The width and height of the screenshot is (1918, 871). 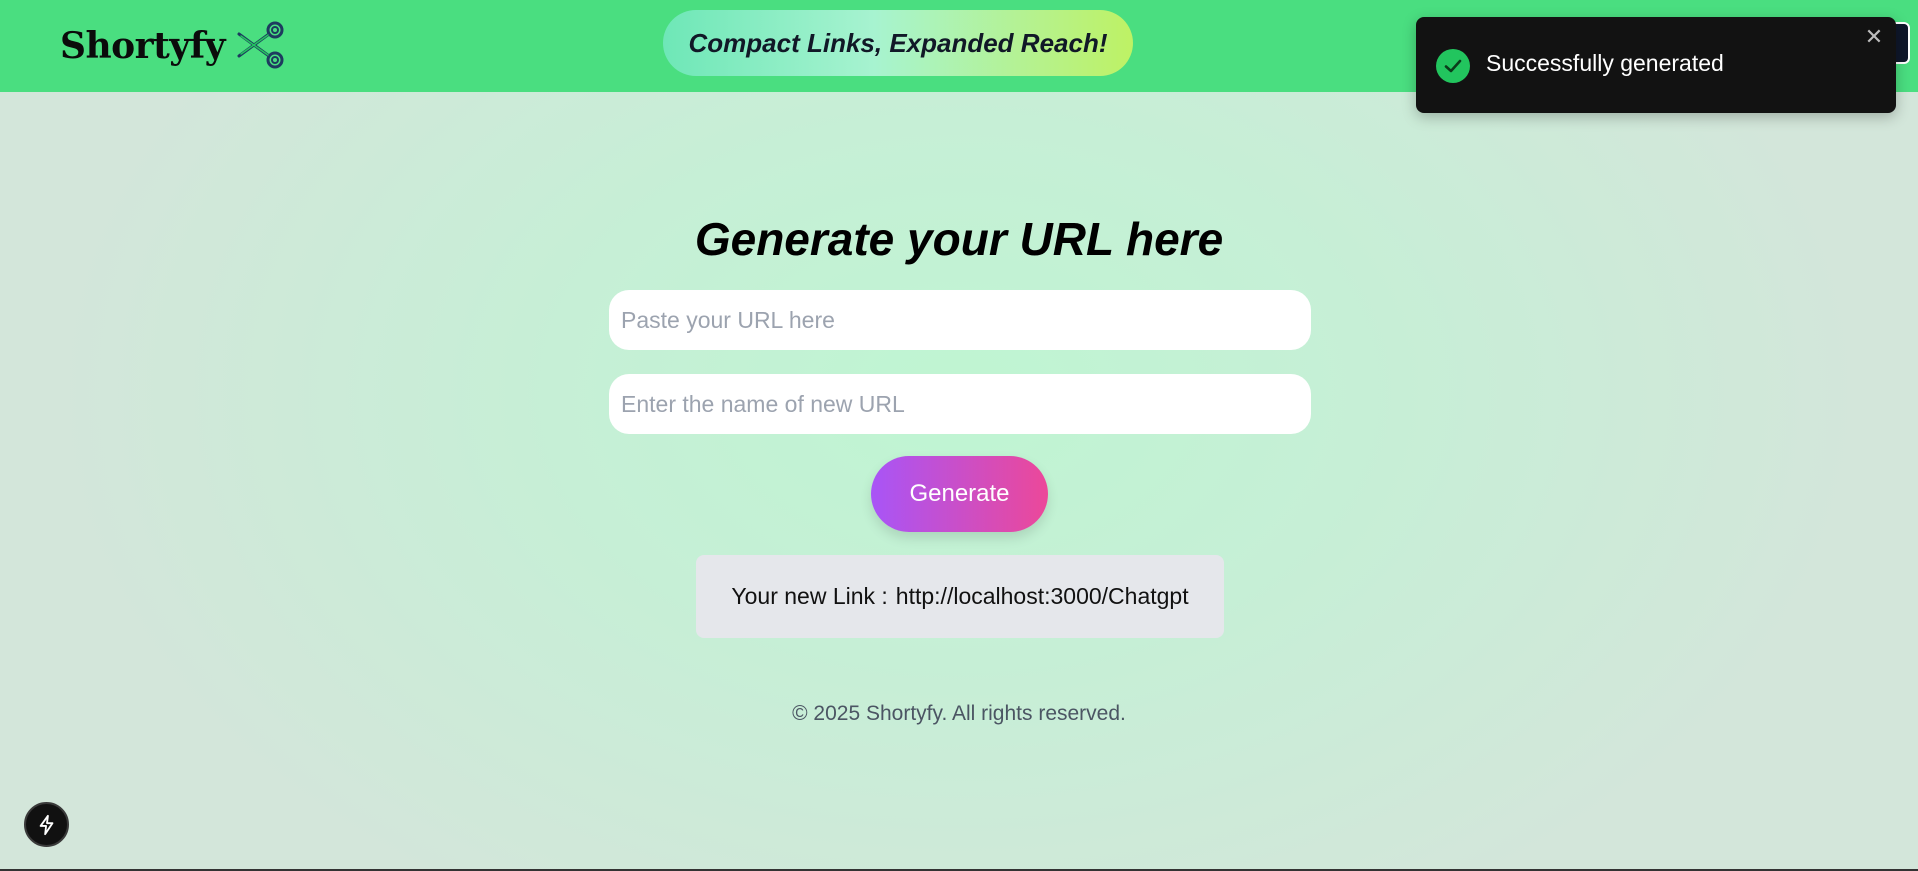 What do you see at coordinates (898, 43) in the screenshot?
I see `tagline-pill: Compact Links, Expanded Reach!` at bounding box center [898, 43].